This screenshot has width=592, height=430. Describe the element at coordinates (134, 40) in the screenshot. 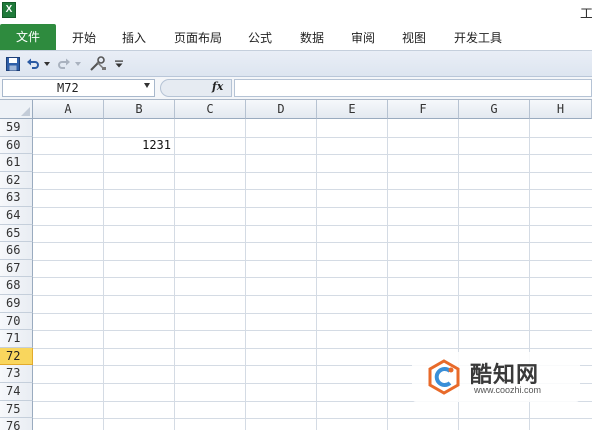

I see `tab-insert: 插入` at that location.